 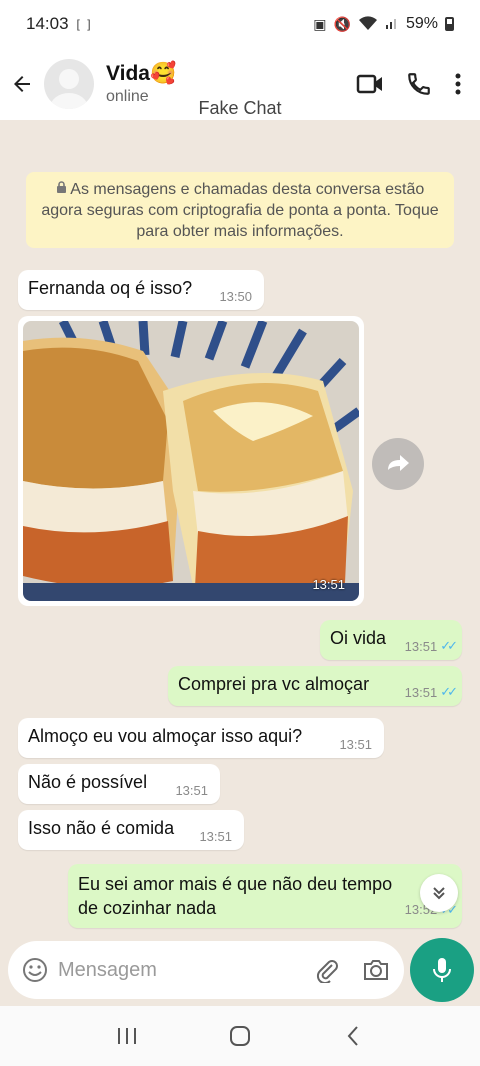 I want to click on screen-record-icon: [ ], so click(x=84, y=24).